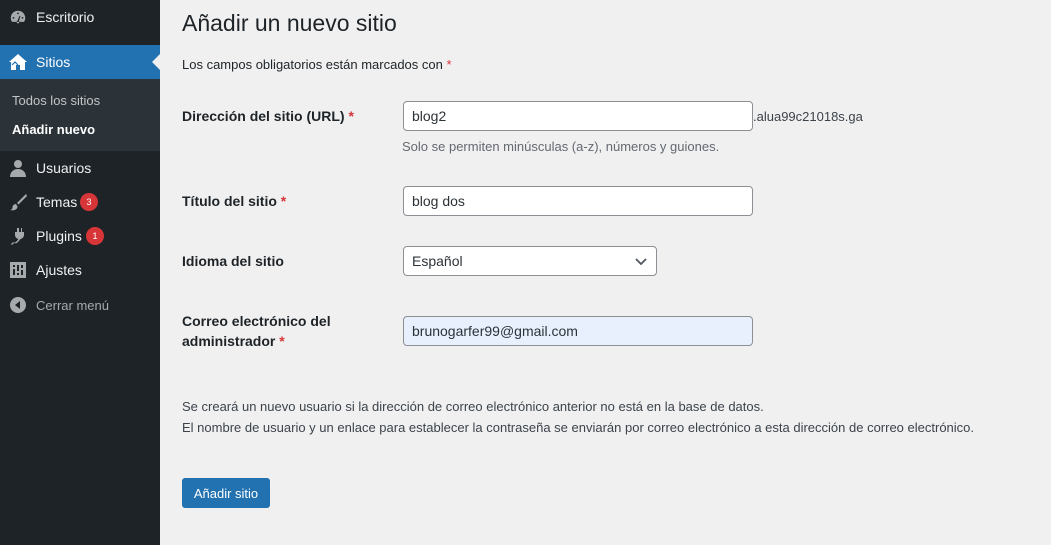 The height and width of the screenshot is (545, 1051). I want to click on plugin-icon, so click(18, 236).